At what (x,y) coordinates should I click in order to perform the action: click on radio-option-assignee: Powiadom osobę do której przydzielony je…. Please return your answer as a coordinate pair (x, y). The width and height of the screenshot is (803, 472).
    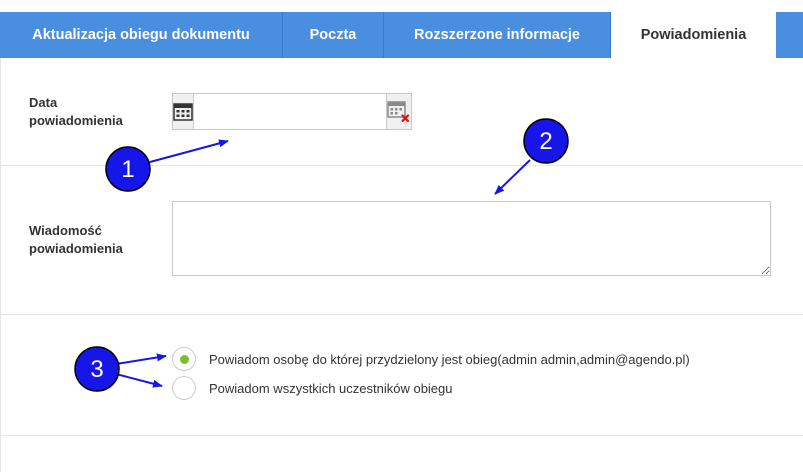
    Looking at the image, I should click on (431, 359).